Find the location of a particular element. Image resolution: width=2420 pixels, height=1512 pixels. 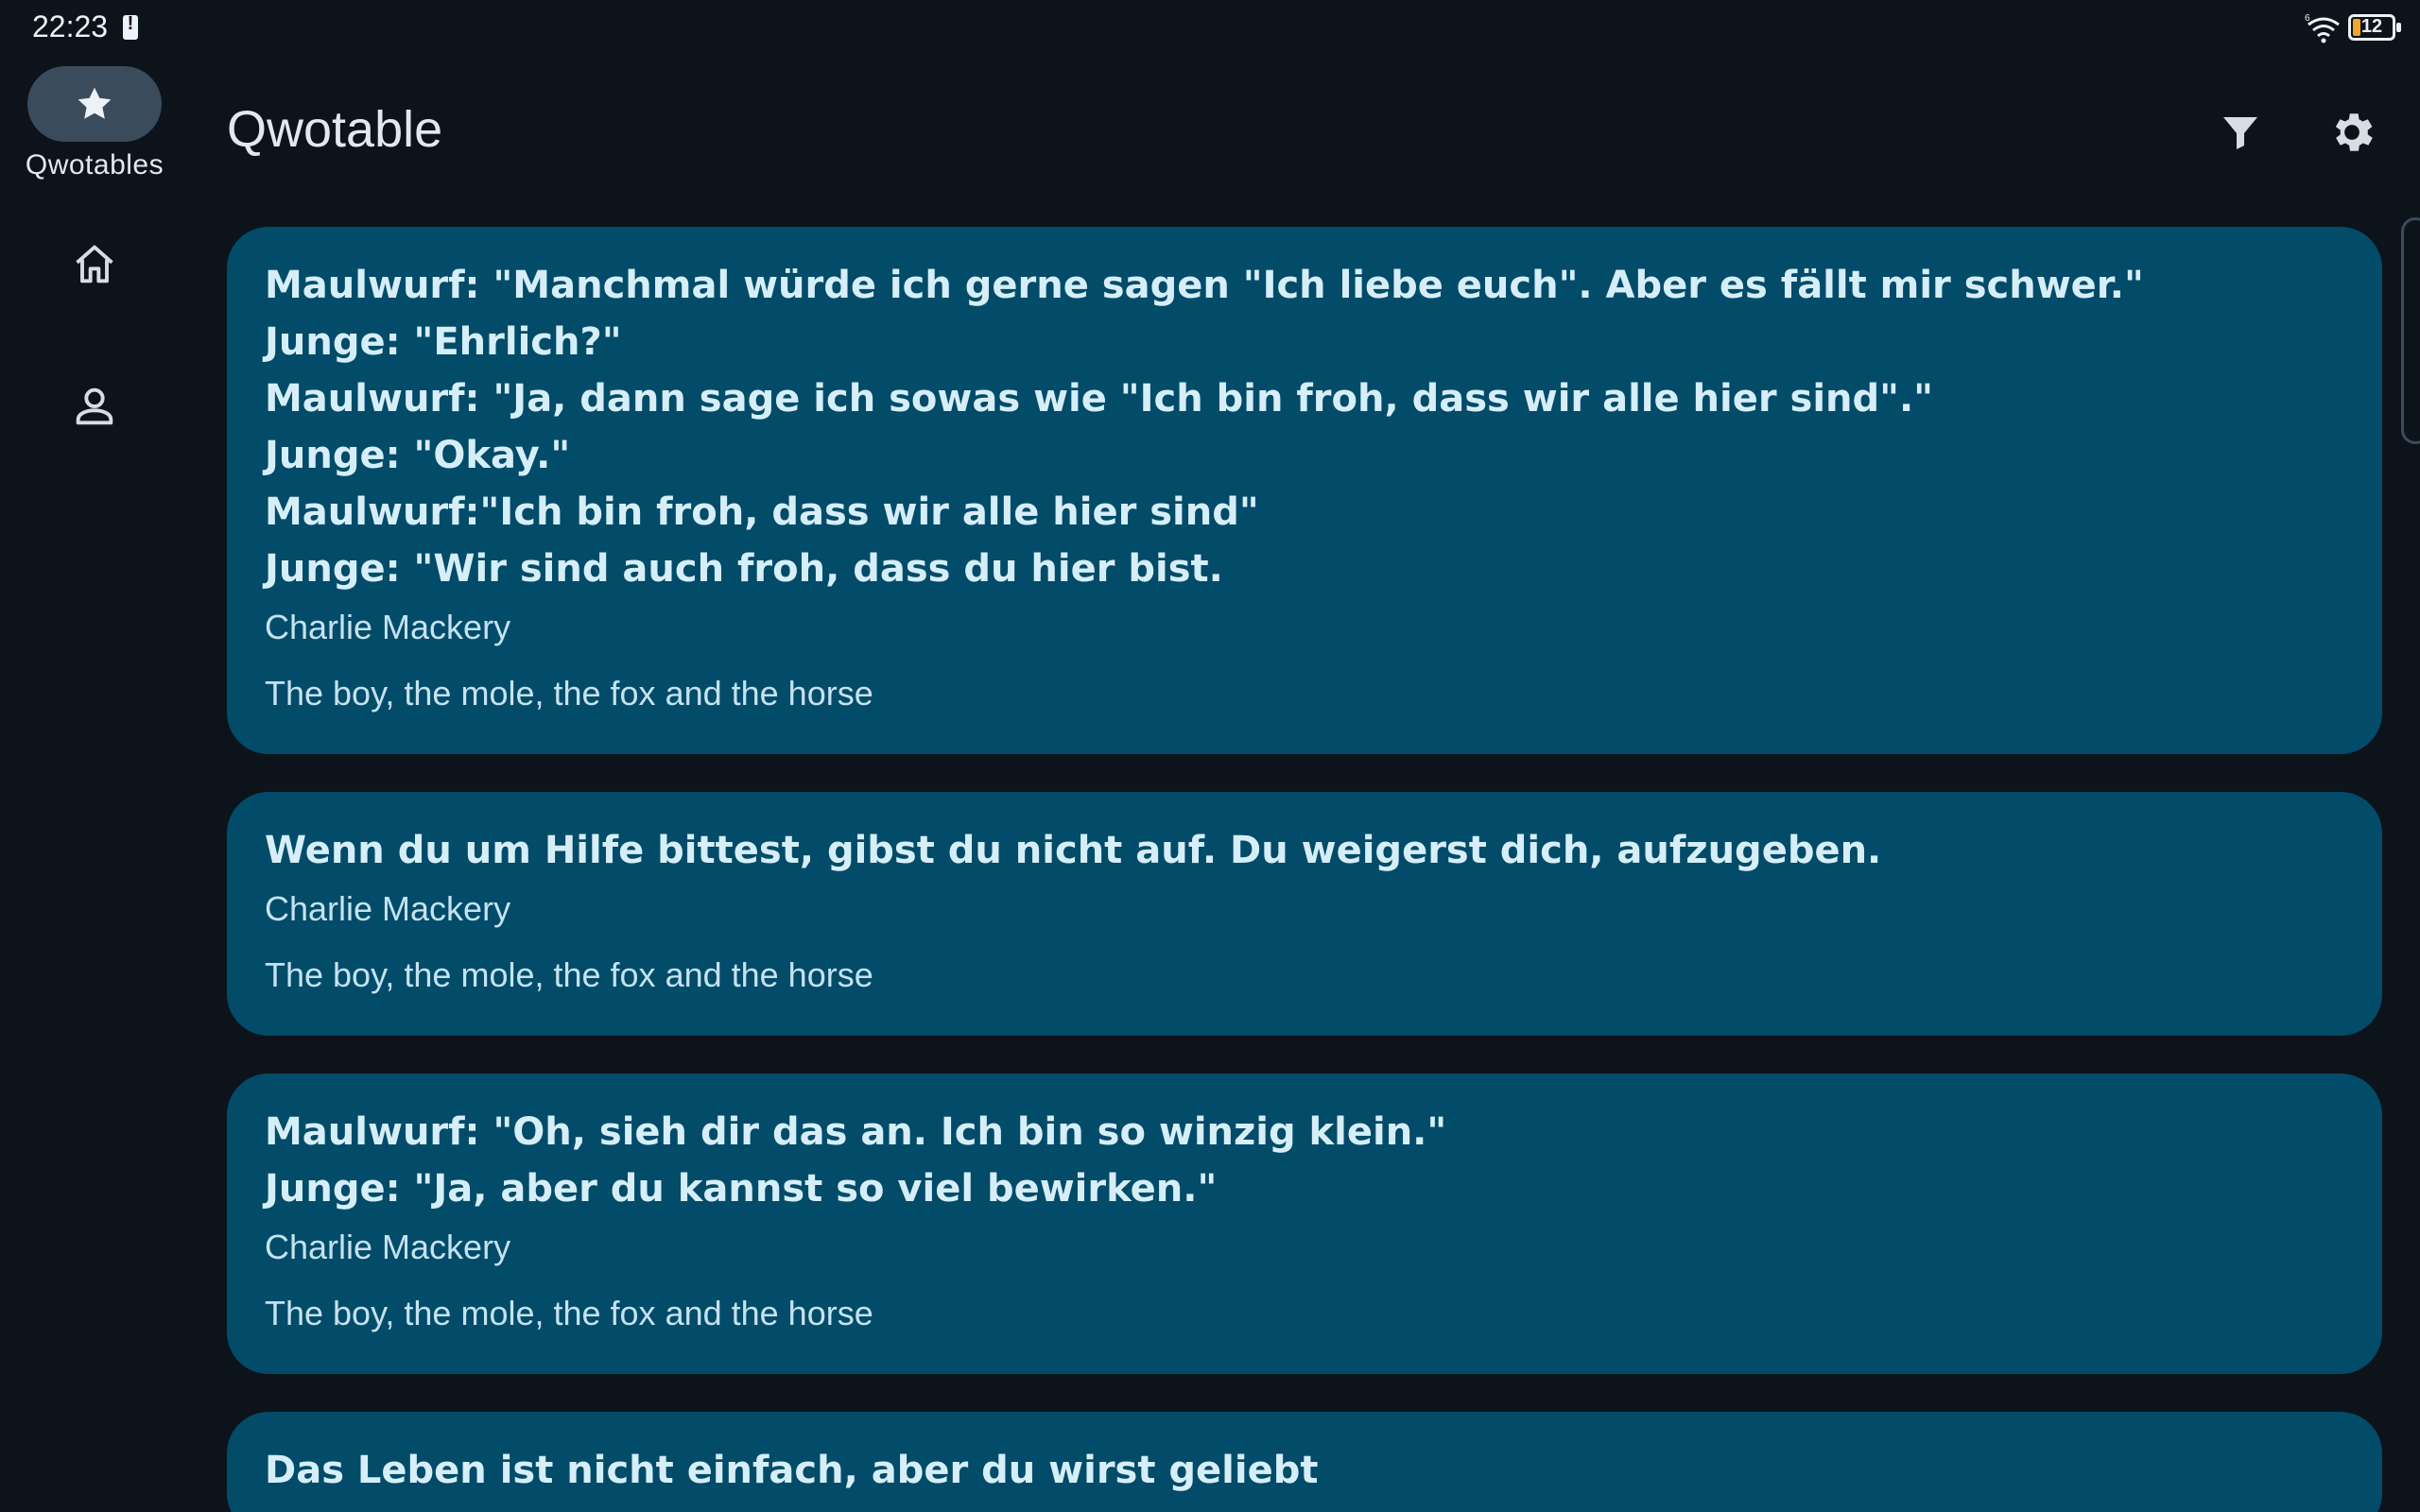

status-icons: 6 12 is located at coordinates (2352, 27).